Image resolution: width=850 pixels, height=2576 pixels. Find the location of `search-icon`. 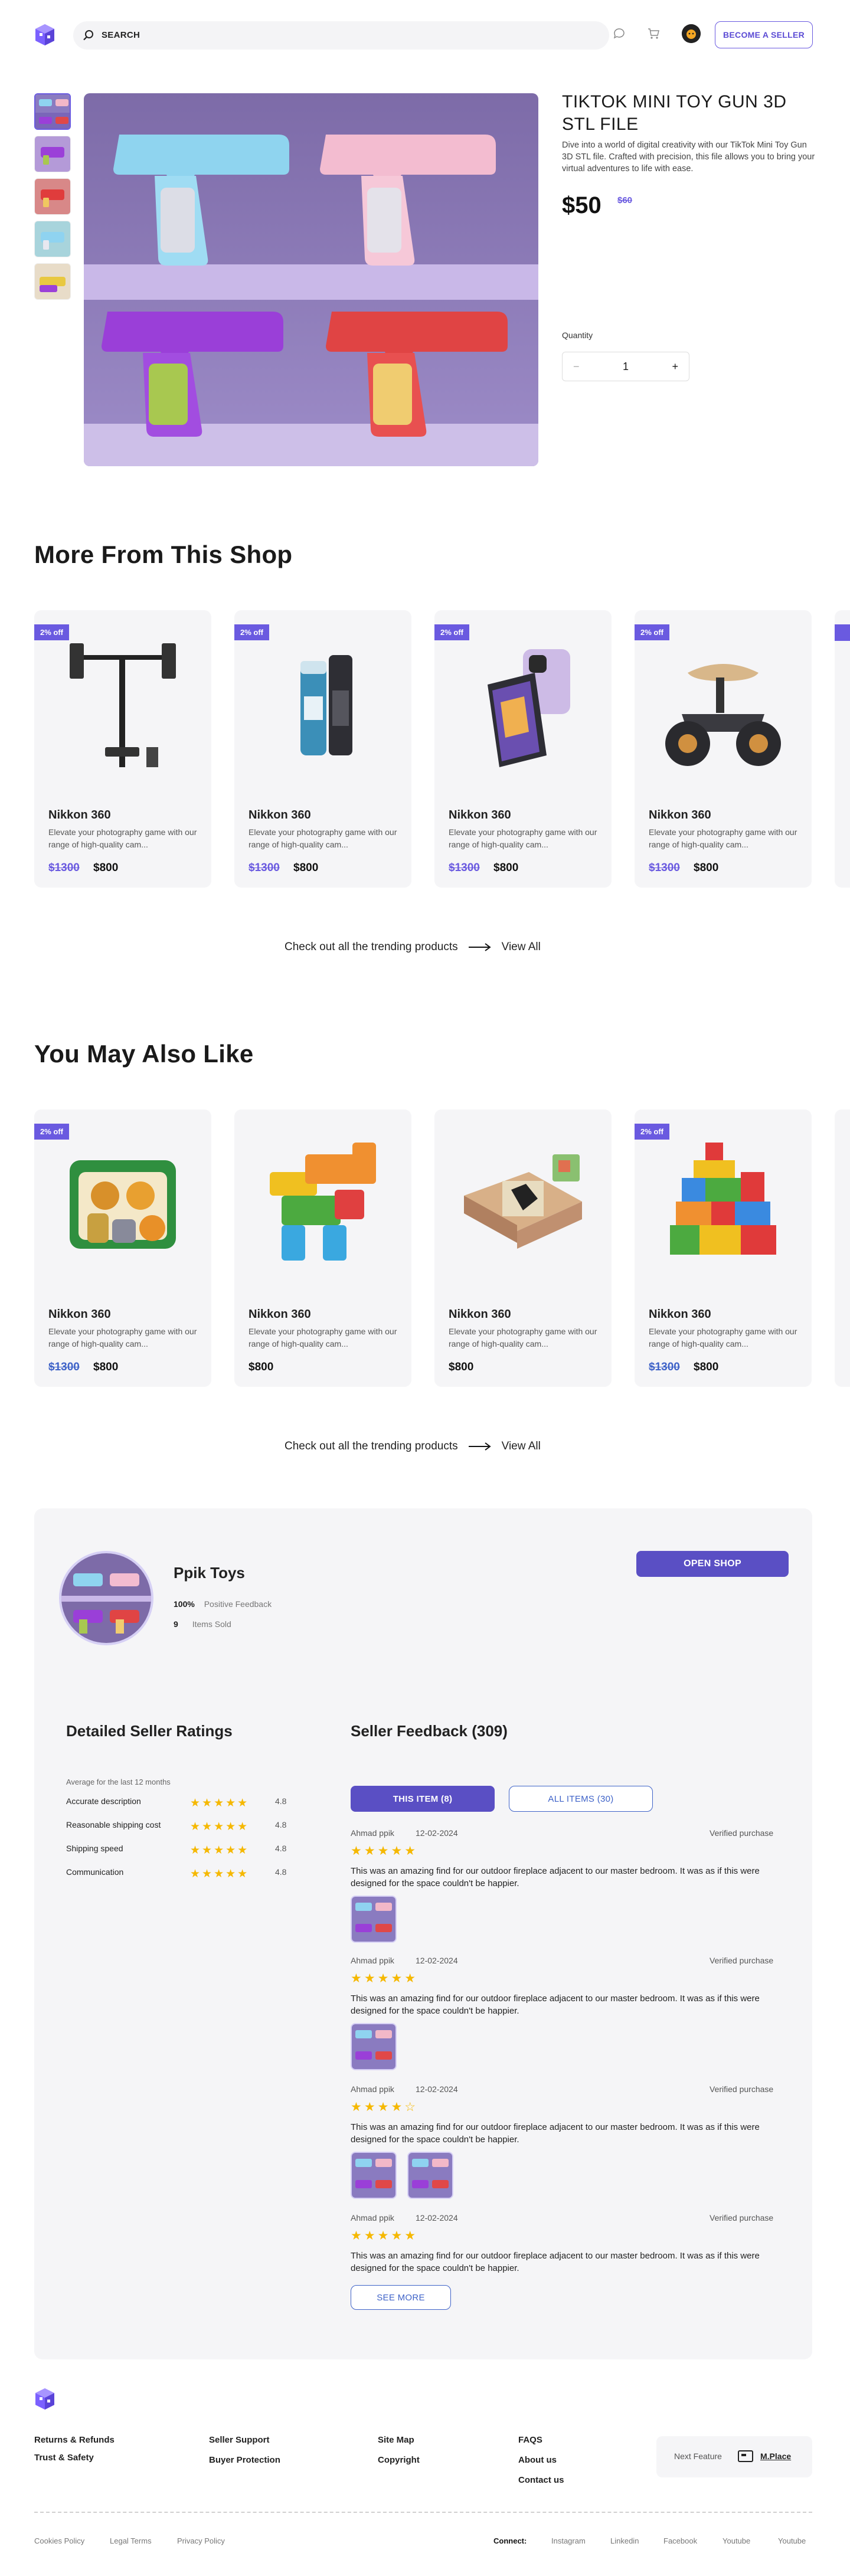

search-icon is located at coordinates (88, 35).